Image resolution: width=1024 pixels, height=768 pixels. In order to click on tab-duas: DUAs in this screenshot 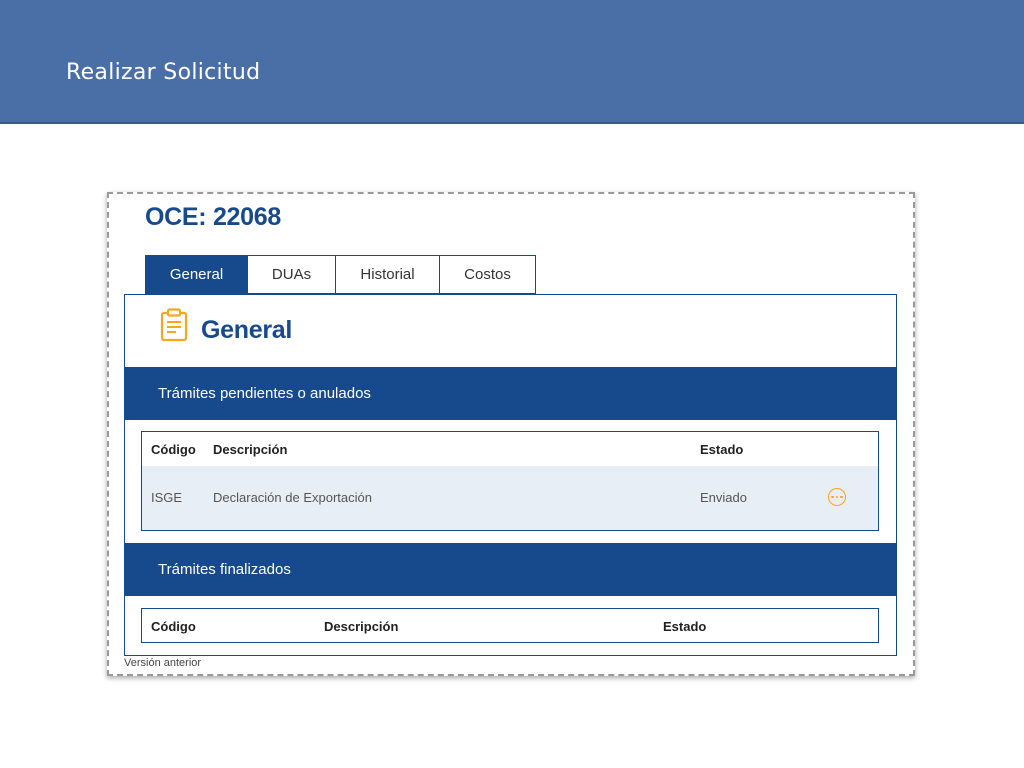, I will do `click(292, 274)`.